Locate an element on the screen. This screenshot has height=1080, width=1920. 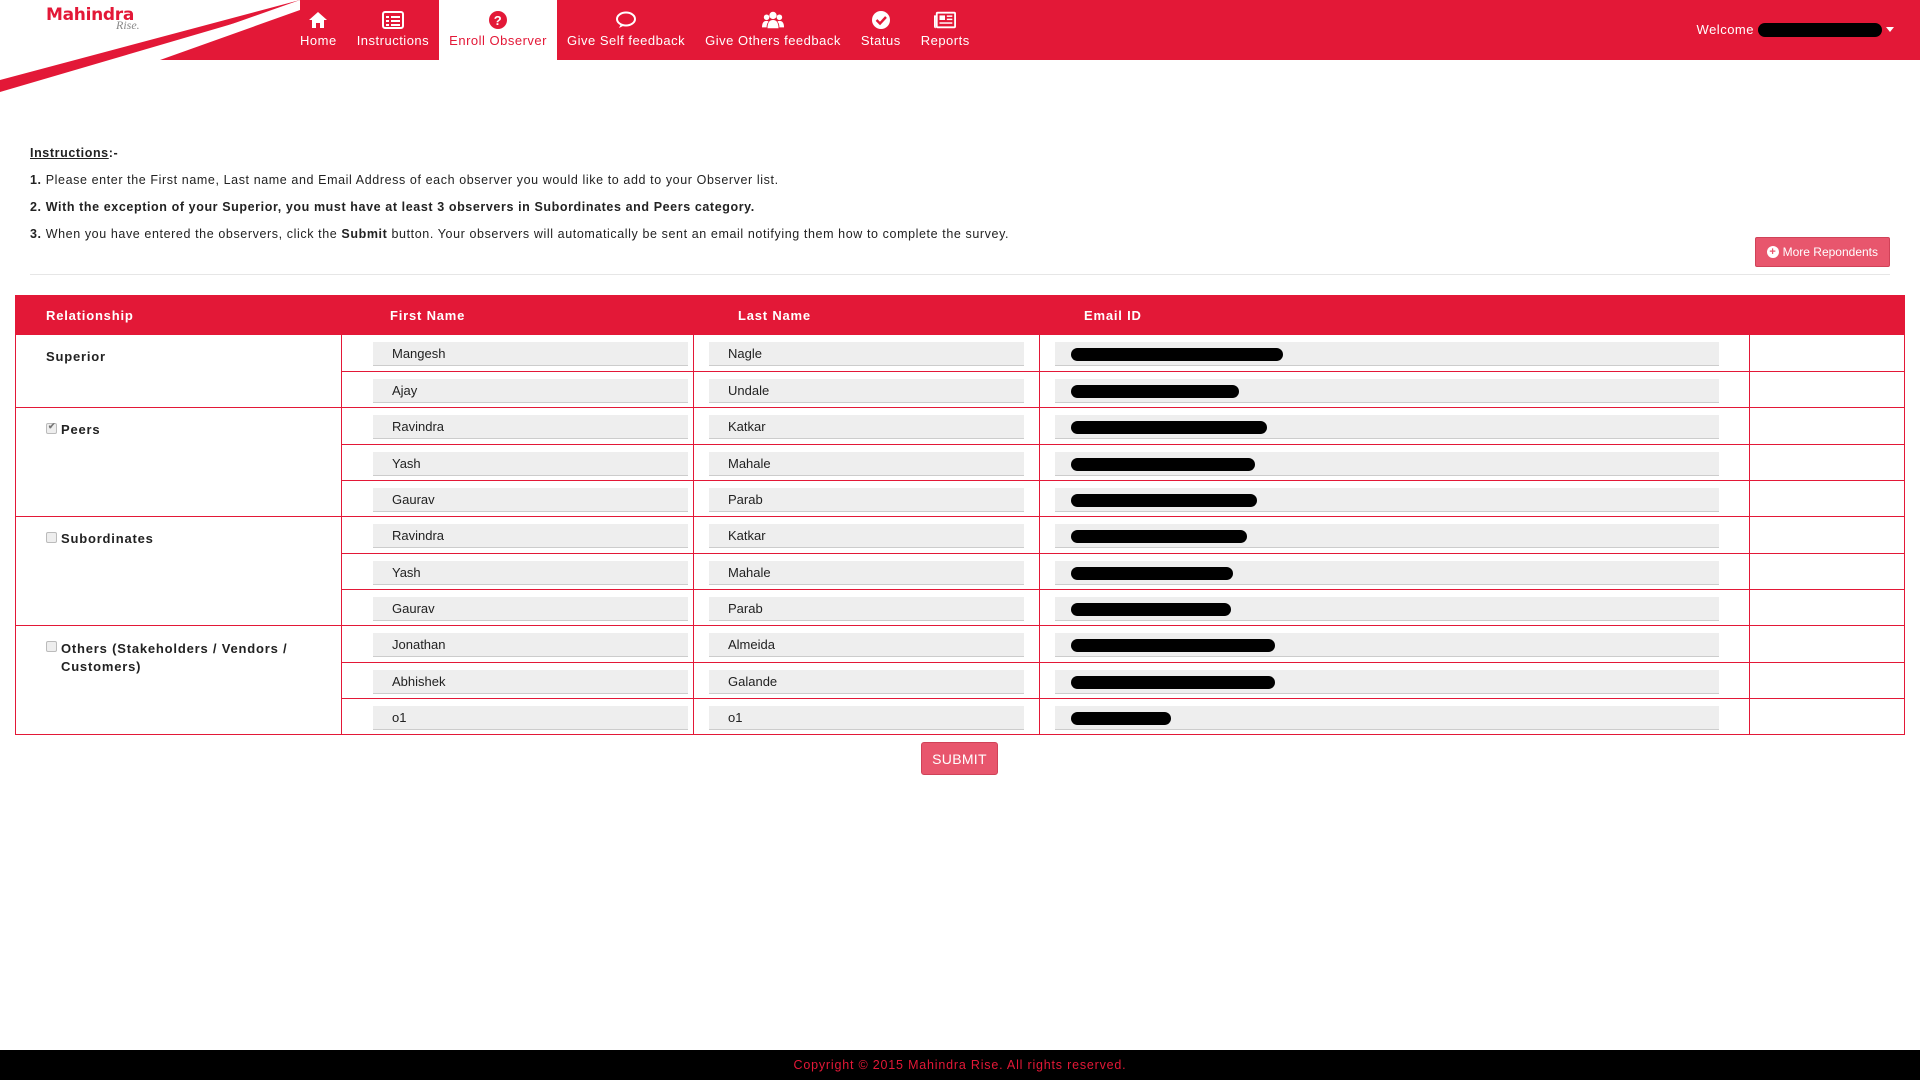
last-name-cell: Galande is located at coordinates (867, 681).